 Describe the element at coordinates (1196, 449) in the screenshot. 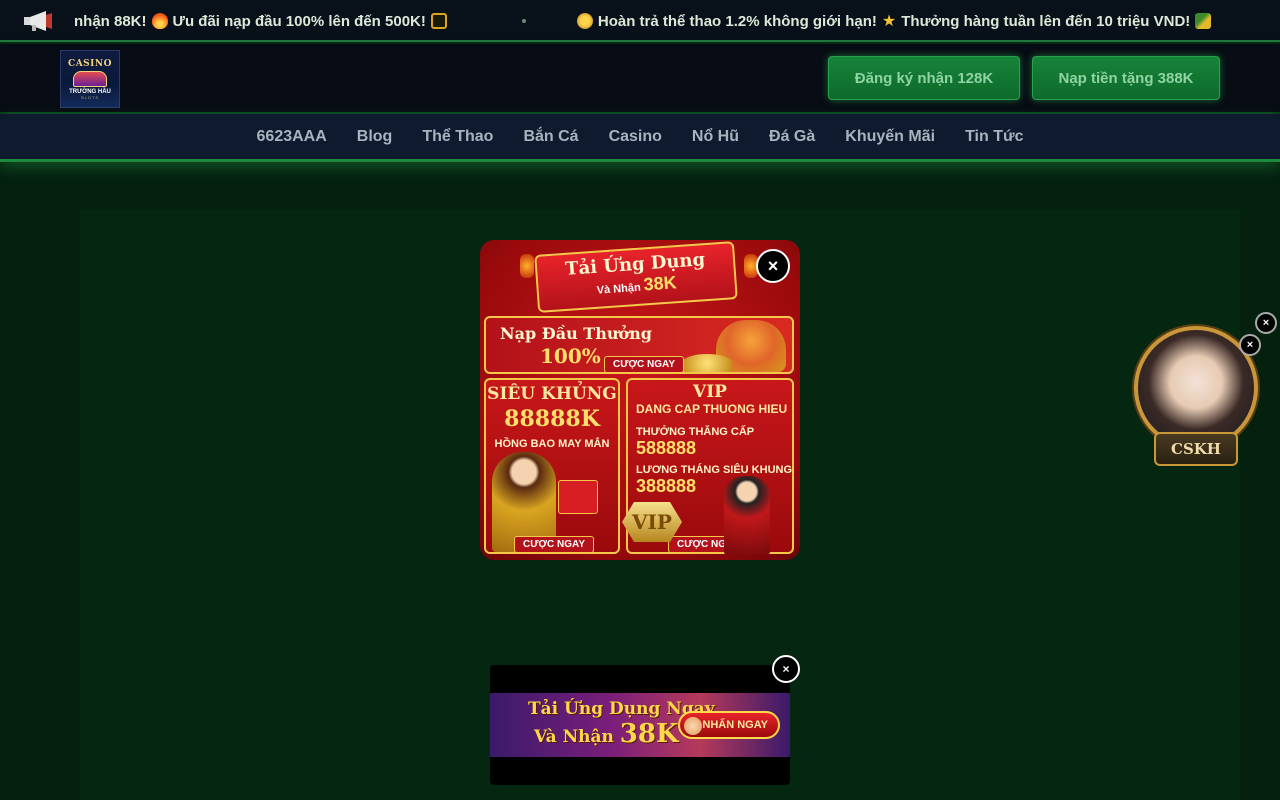

I see `support-label: CSKH` at that location.